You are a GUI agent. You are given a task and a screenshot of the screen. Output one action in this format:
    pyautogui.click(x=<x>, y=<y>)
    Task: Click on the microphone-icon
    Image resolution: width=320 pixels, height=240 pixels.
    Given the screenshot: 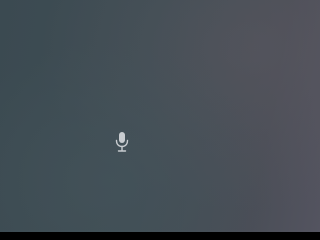 What is the action you would take?
    pyautogui.click(x=122, y=142)
    